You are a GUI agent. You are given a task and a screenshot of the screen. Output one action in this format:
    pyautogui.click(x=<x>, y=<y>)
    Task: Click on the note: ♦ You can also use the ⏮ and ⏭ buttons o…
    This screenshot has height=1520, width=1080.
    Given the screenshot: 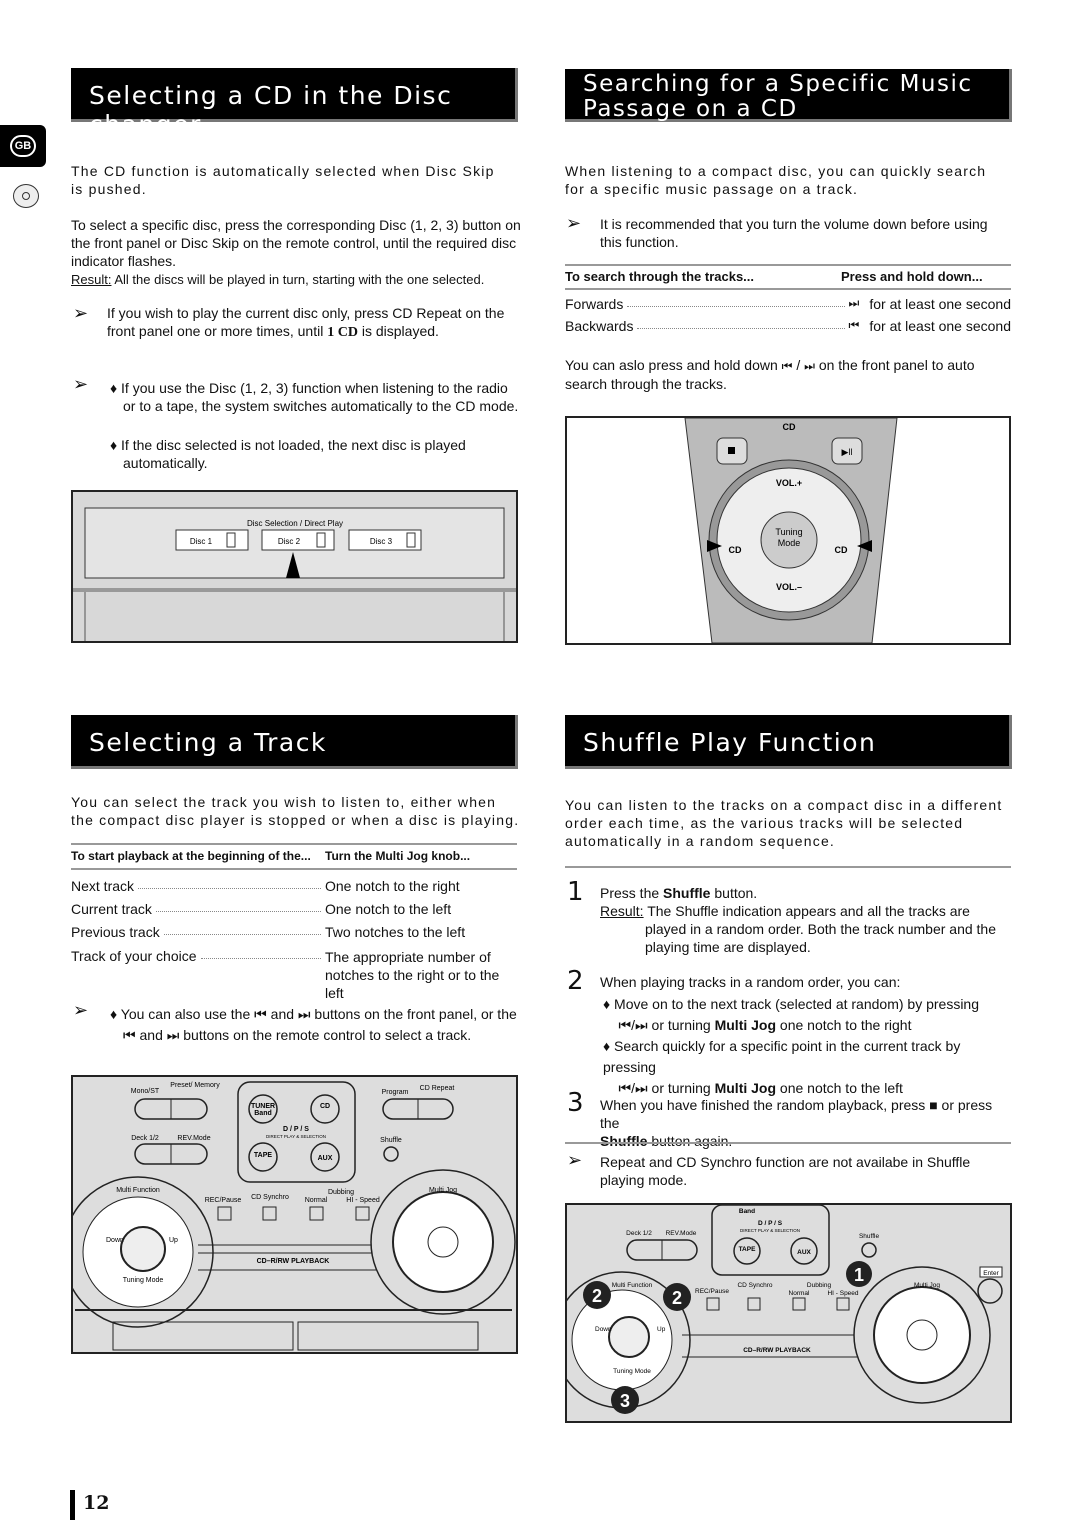 What is the action you would take?
    pyautogui.click(x=313, y=1024)
    